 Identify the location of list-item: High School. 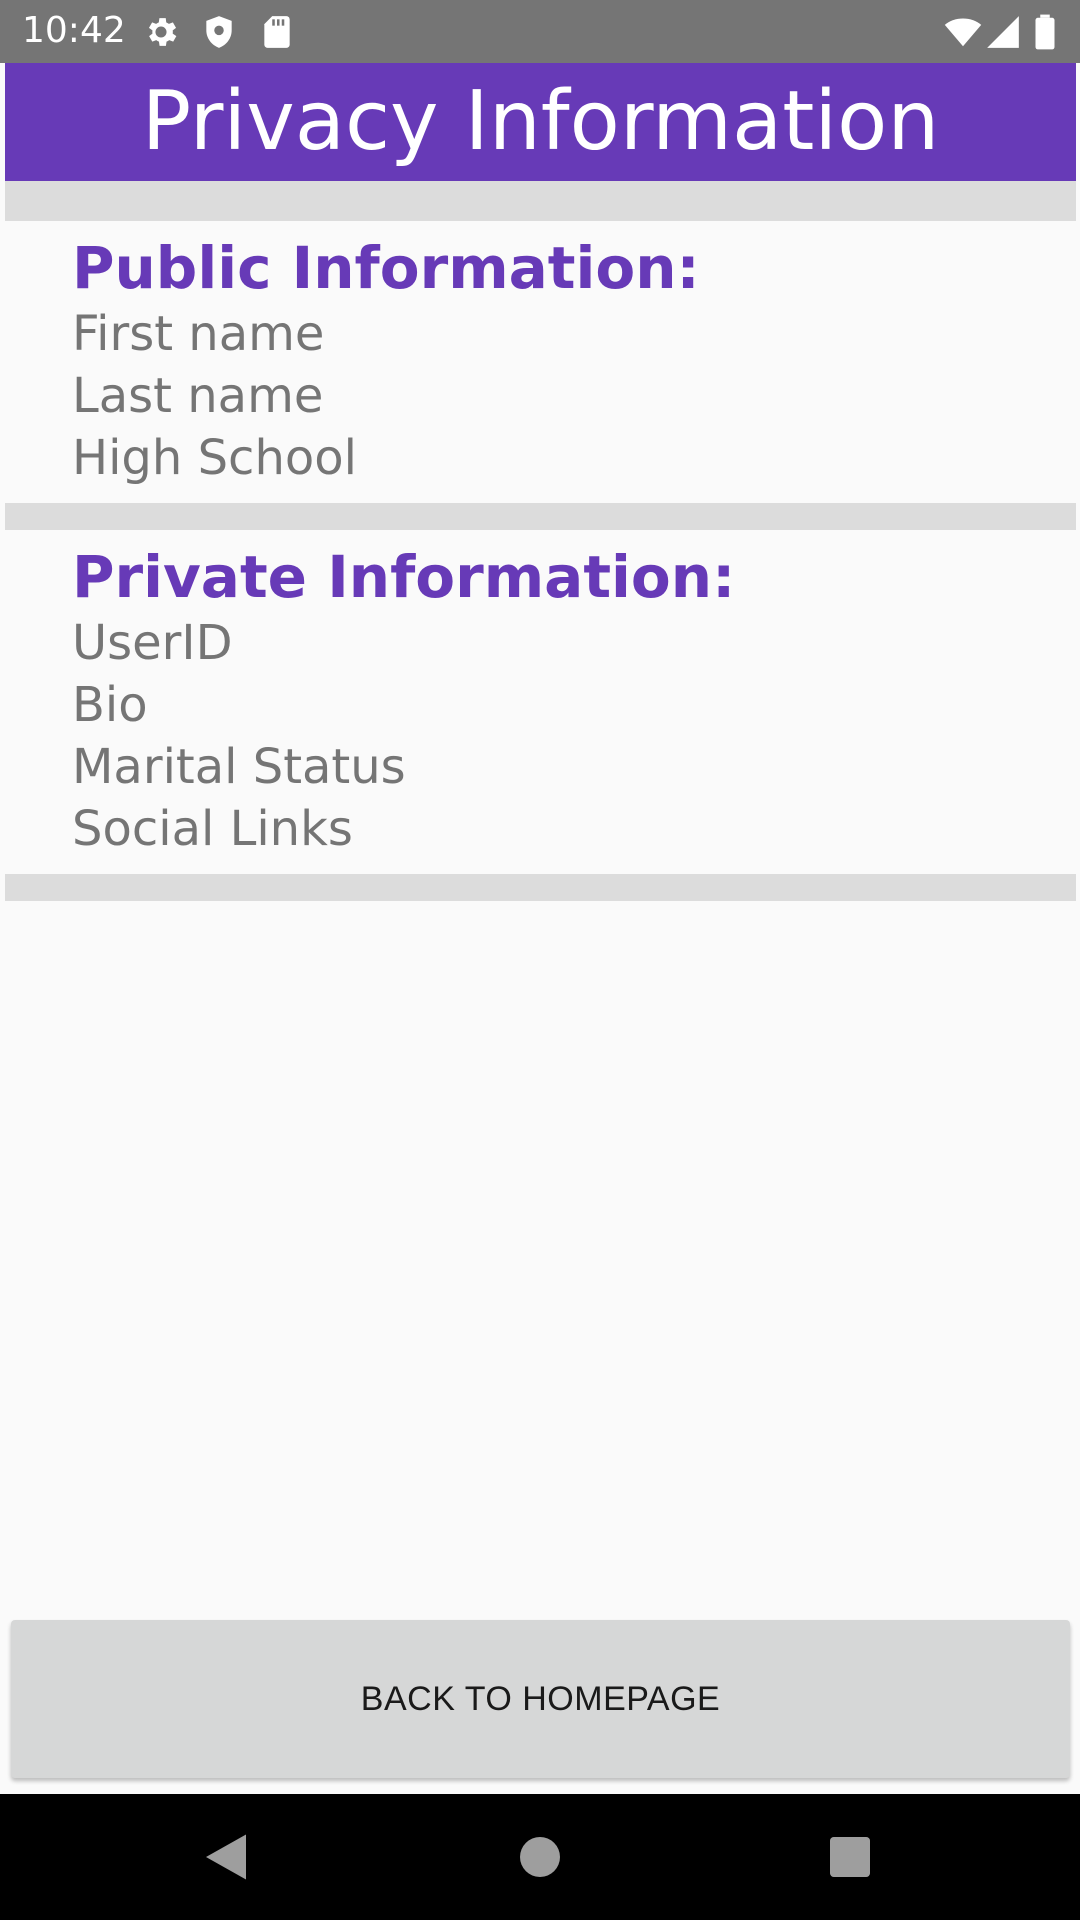
(214, 458).